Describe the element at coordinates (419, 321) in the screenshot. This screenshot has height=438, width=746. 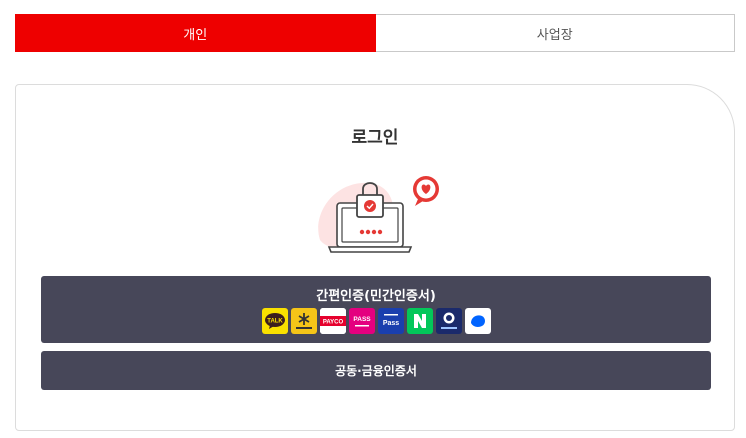
I see `naver-icon` at that location.